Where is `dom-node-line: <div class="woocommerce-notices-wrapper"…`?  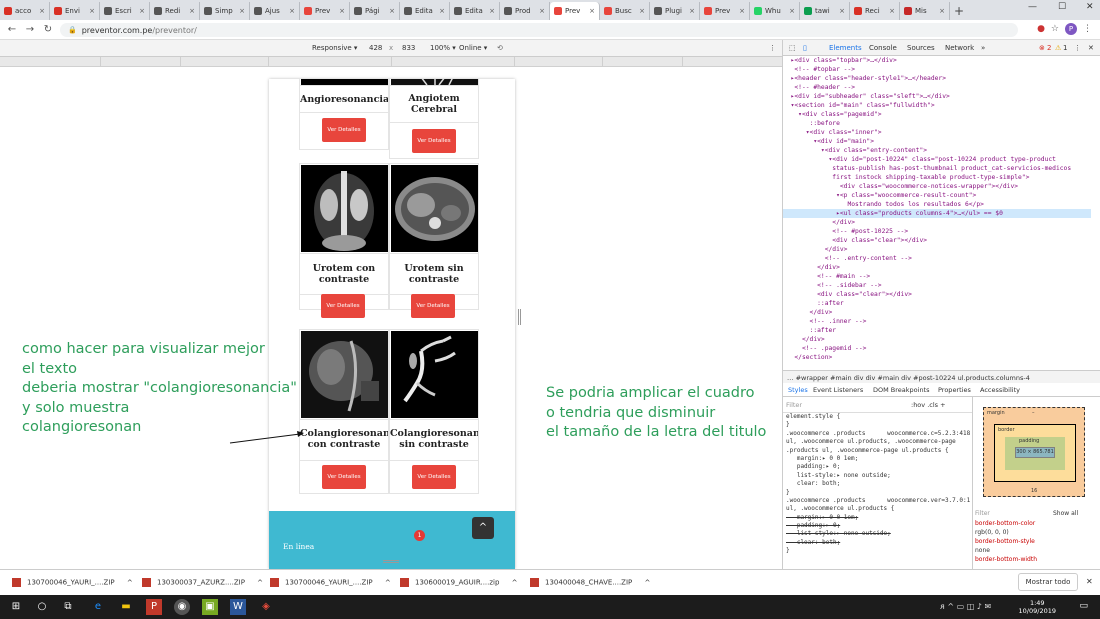 dom-node-line: <div class="woocommerce-notices-wrapper"… is located at coordinates (937, 186).